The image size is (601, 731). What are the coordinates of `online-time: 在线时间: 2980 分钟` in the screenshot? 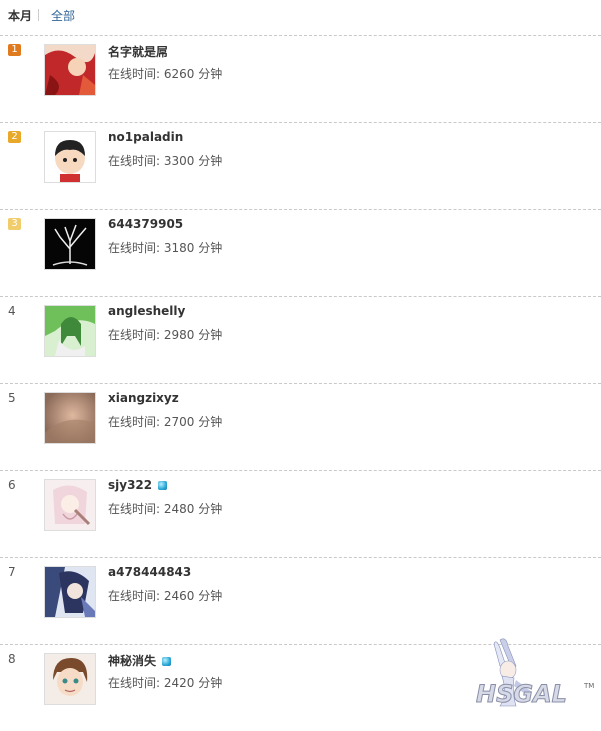 It's located at (165, 335).